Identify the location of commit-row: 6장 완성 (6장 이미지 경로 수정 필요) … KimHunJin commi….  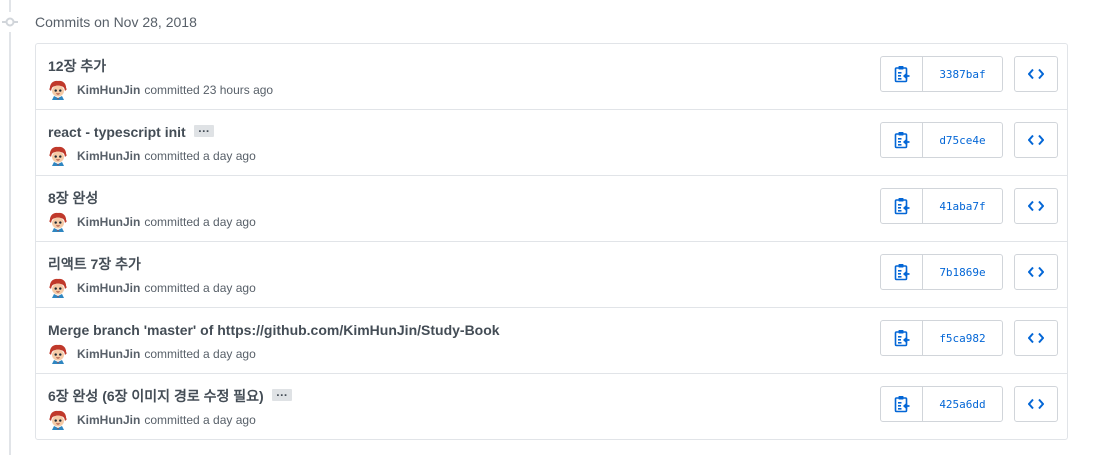
(551, 406).